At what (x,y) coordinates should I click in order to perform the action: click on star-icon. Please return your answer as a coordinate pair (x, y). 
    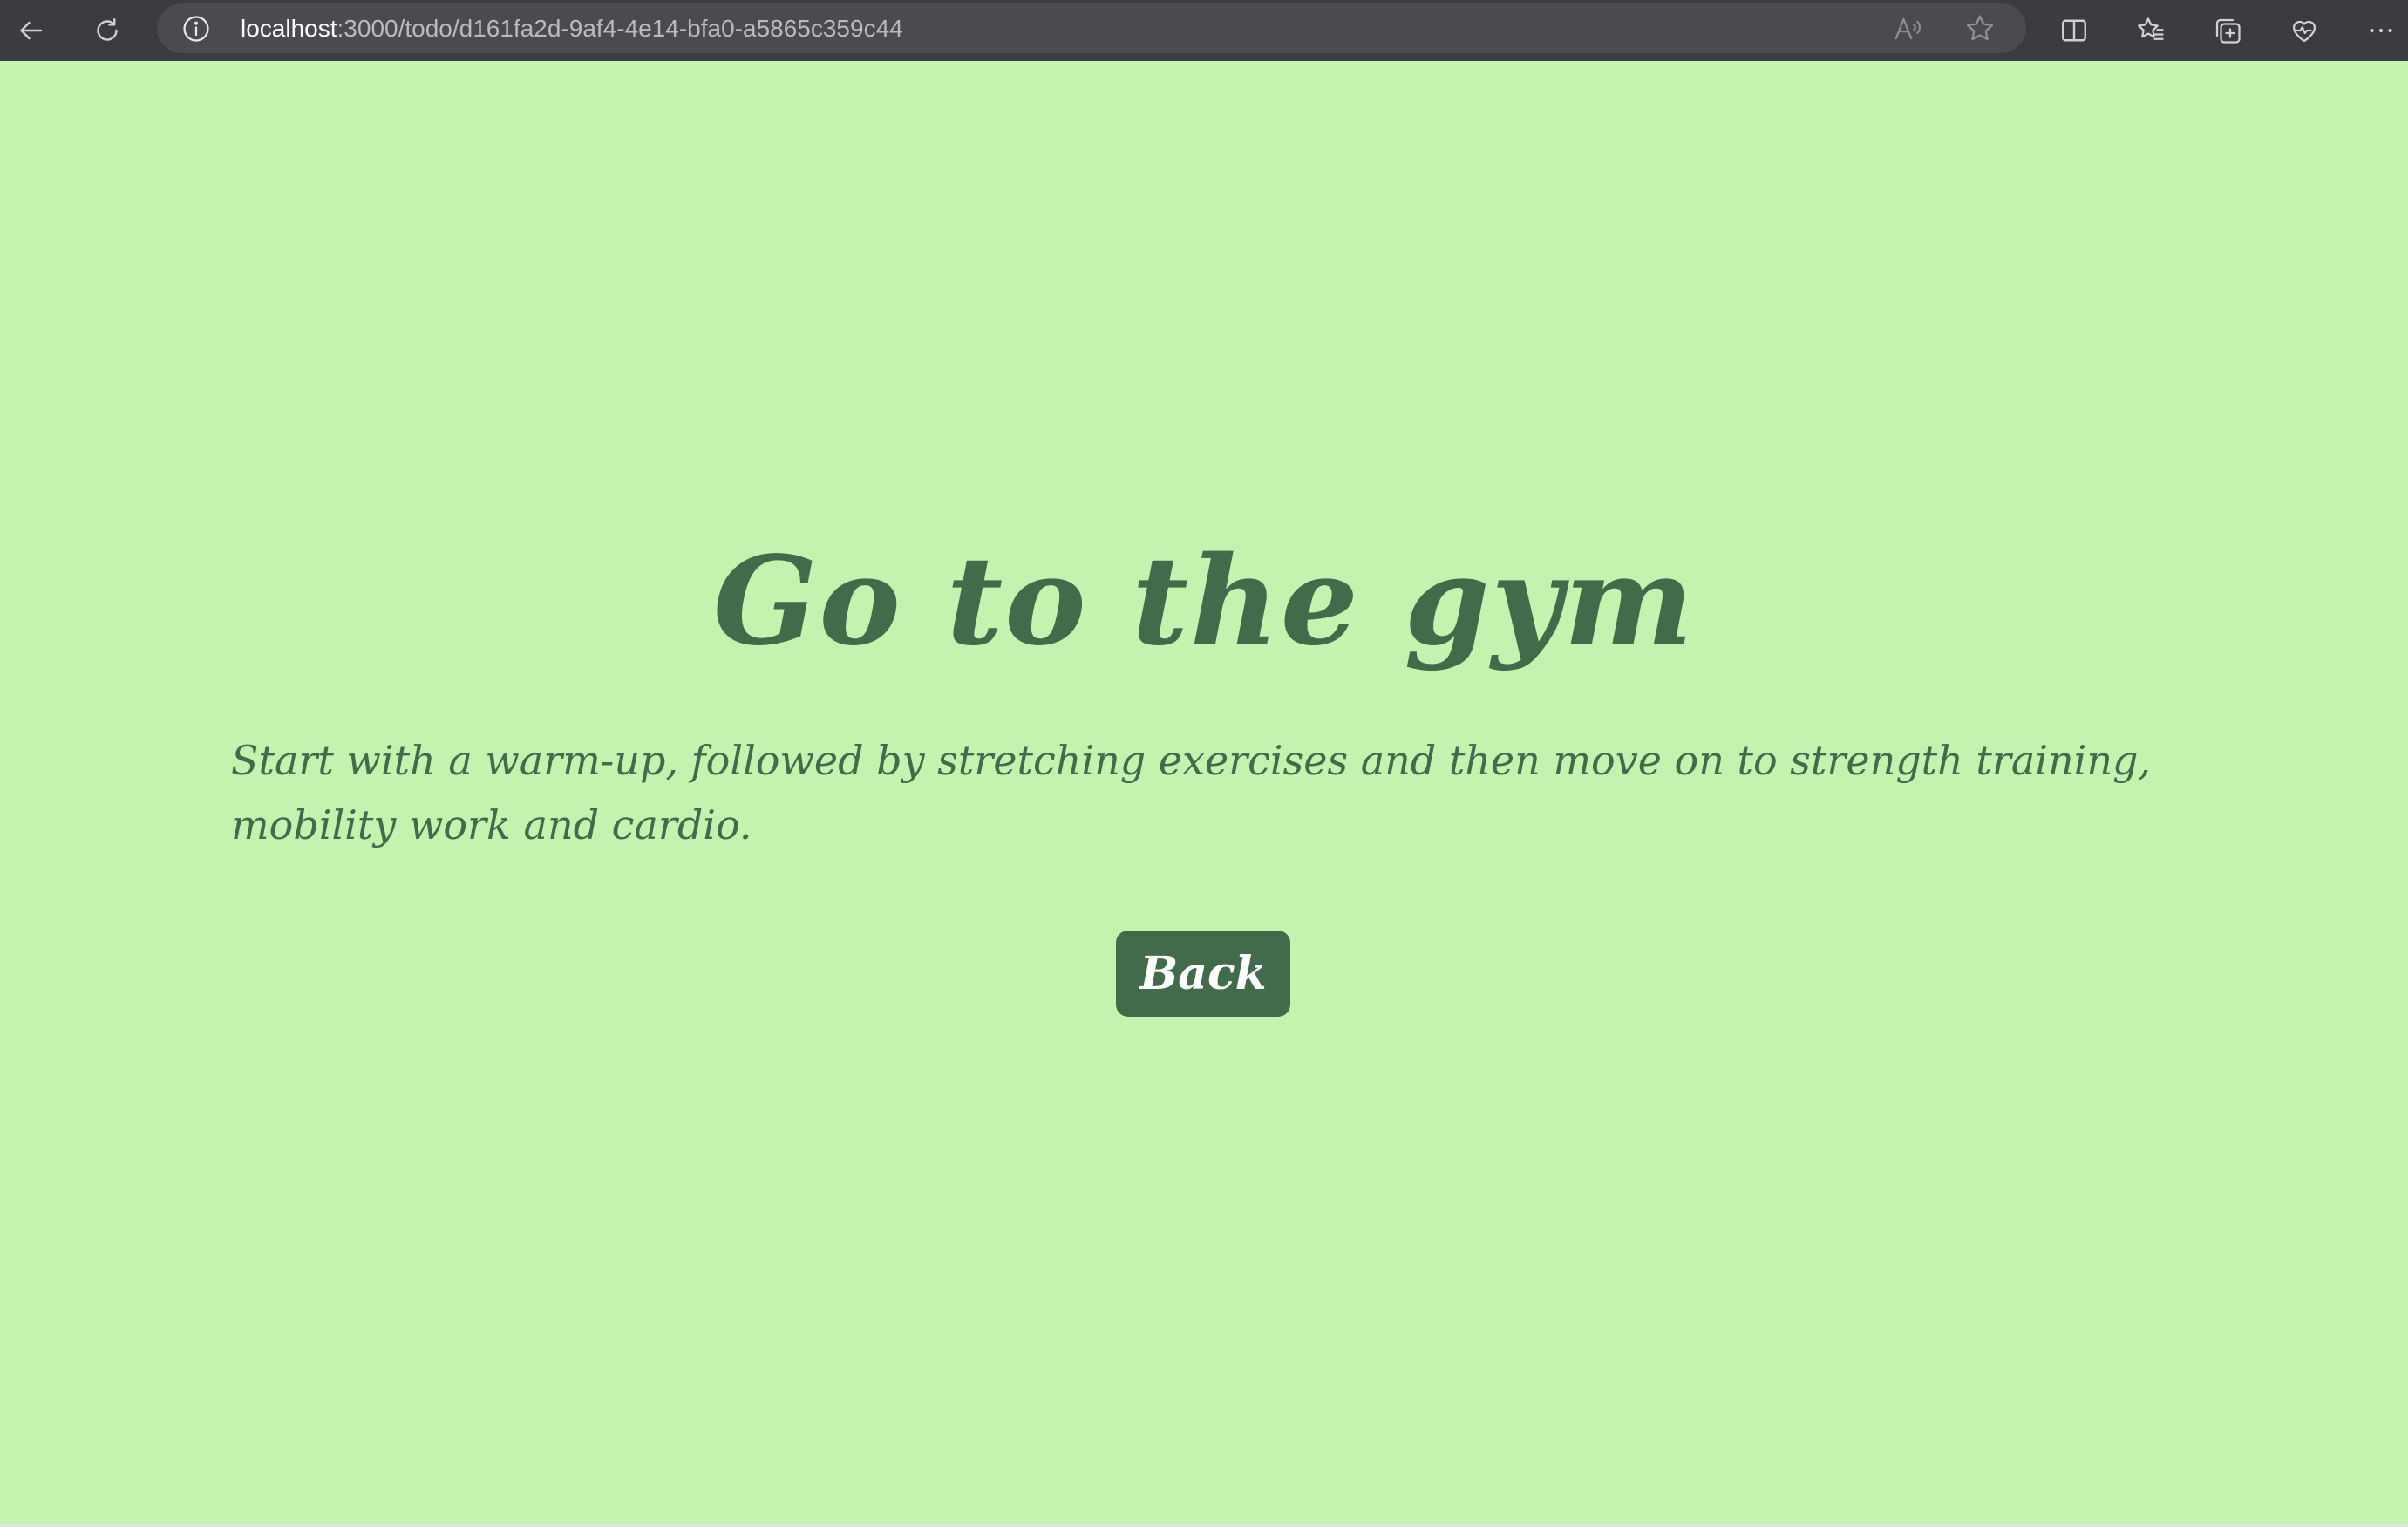
    Looking at the image, I should click on (1980, 29).